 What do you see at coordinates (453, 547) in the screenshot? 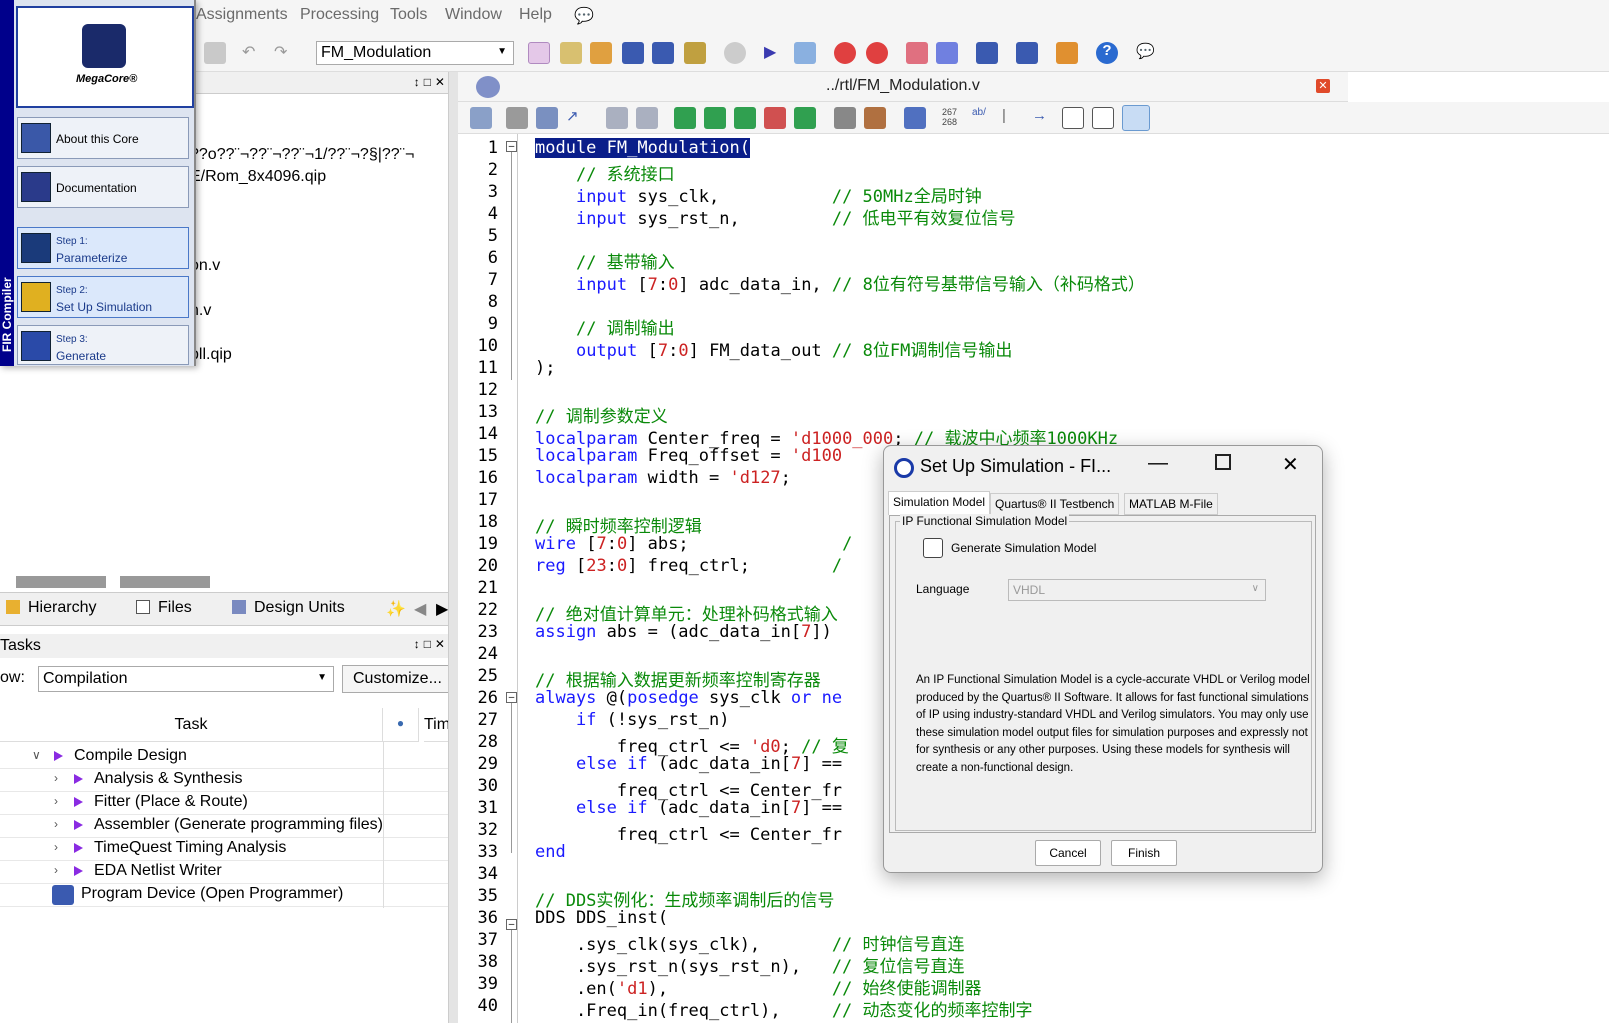
I see `panel-splitter` at bounding box center [453, 547].